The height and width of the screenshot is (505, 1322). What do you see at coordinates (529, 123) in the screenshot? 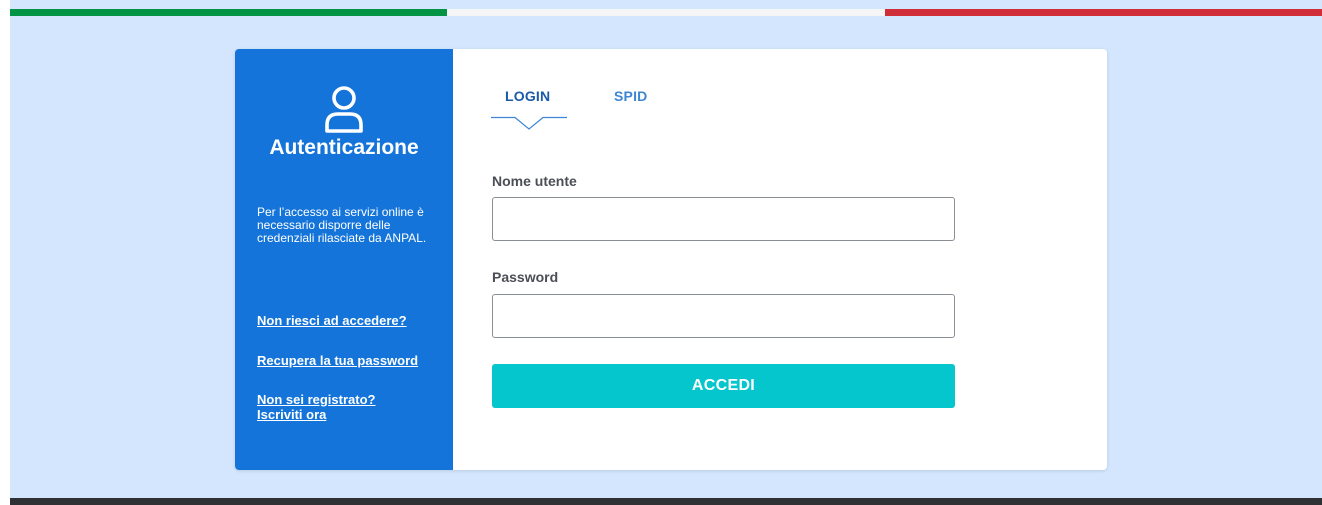
I see `active-tab-indicator` at bounding box center [529, 123].